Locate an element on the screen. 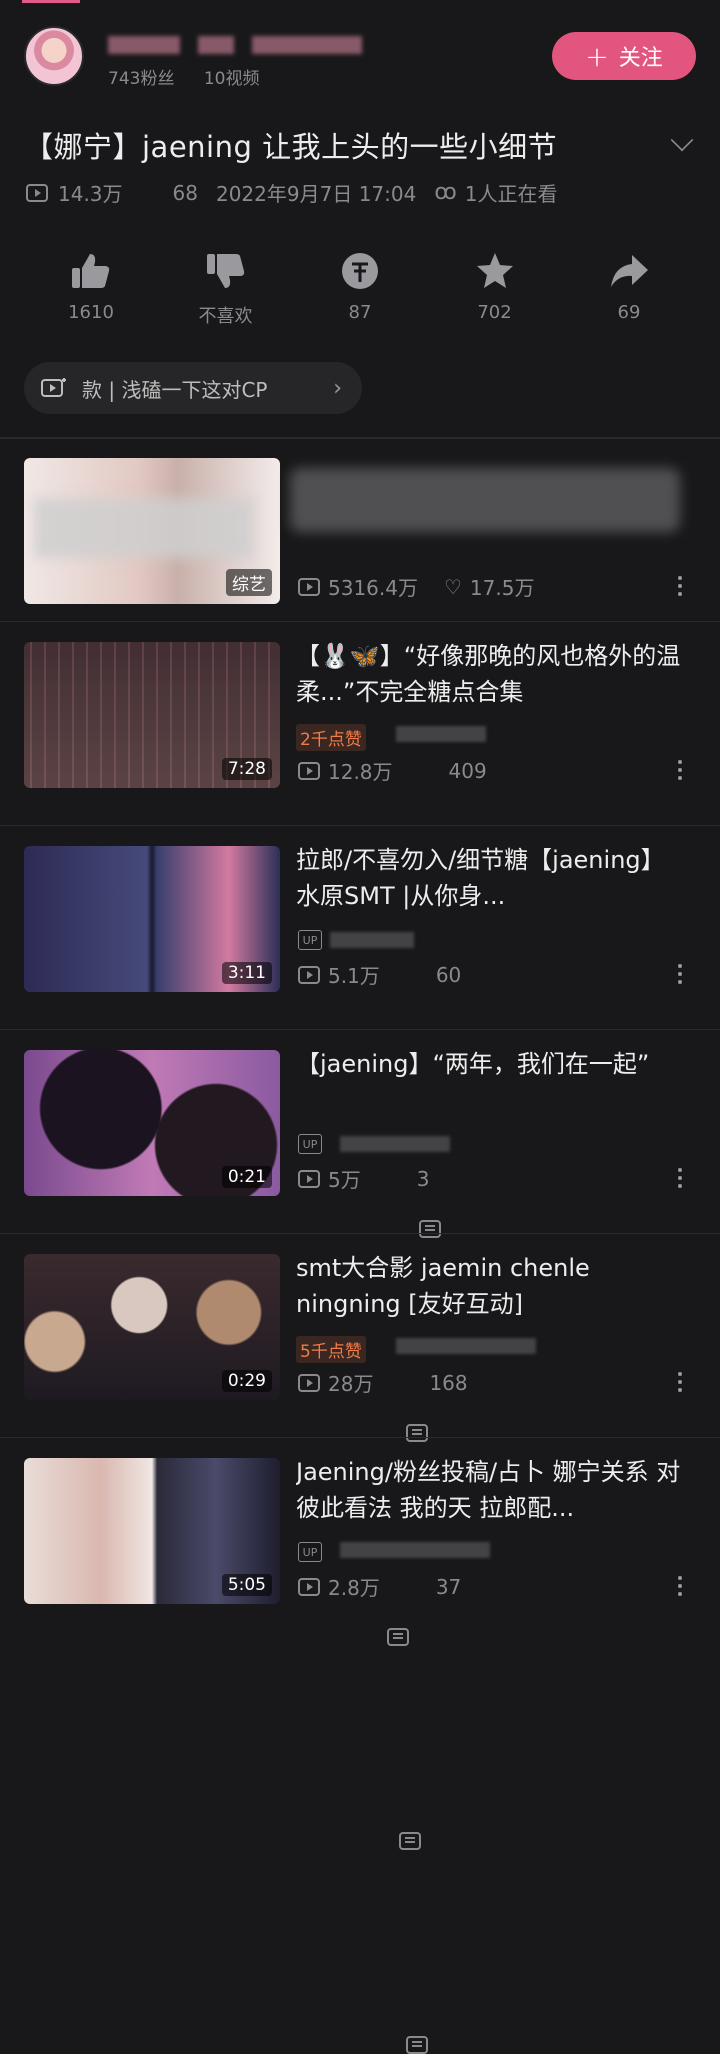 The height and width of the screenshot is (2054, 720). share-count: 69 is located at coordinates (629, 312).